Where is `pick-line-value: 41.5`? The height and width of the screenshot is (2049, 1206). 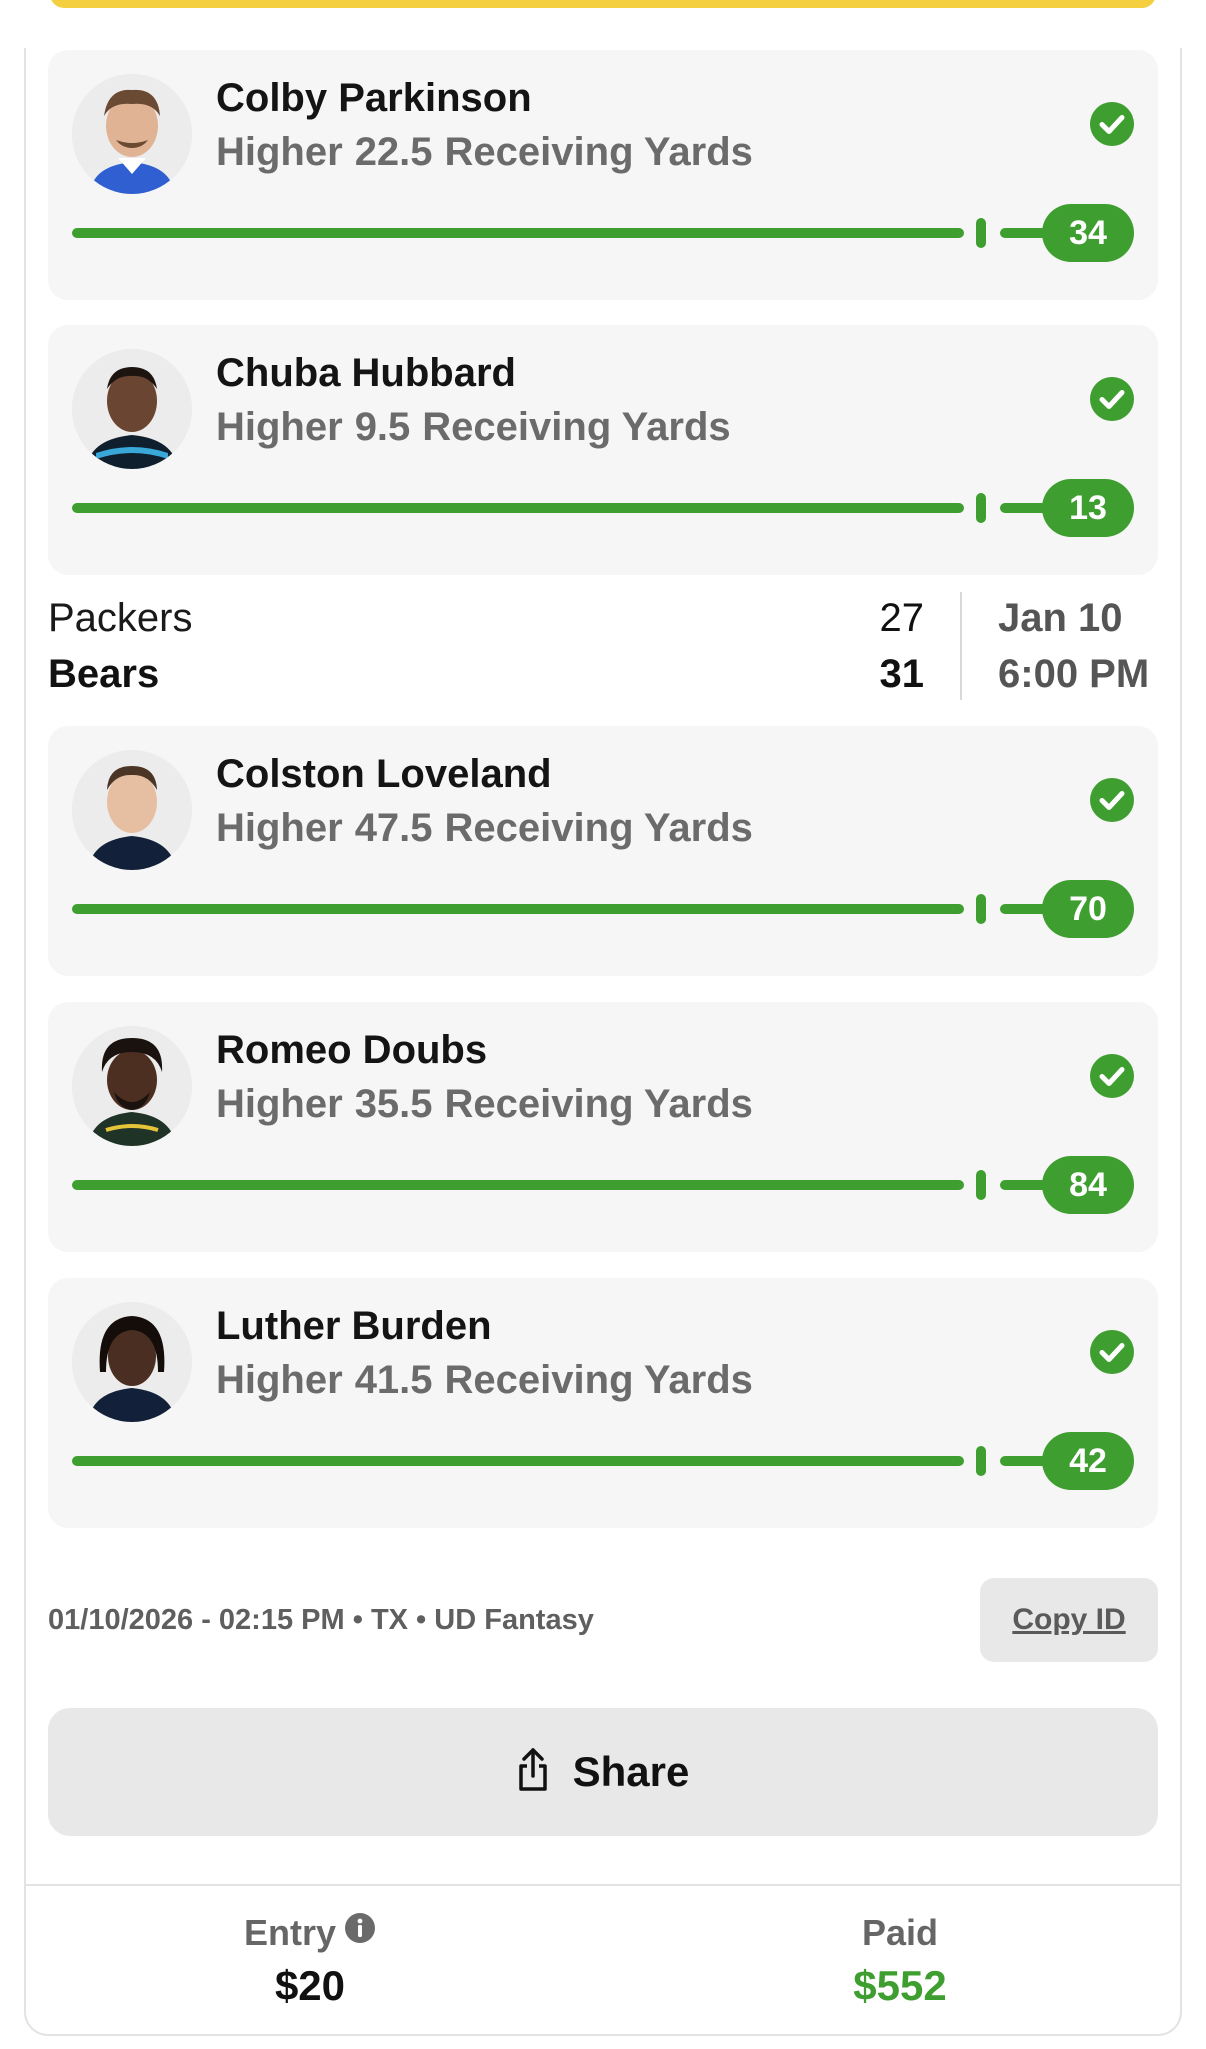 pick-line-value: 41.5 is located at coordinates (393, 1380).